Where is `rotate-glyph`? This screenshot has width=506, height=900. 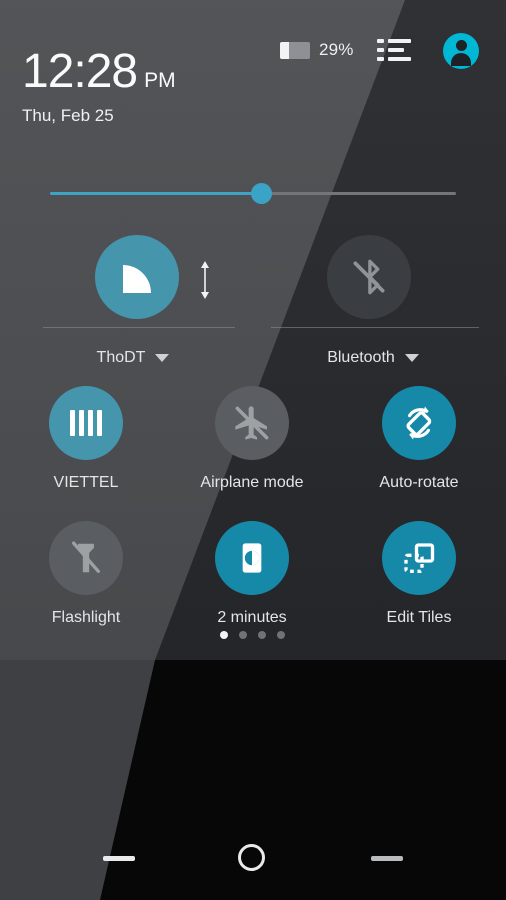
rotate-glyph is located at coordinates (419, 423).